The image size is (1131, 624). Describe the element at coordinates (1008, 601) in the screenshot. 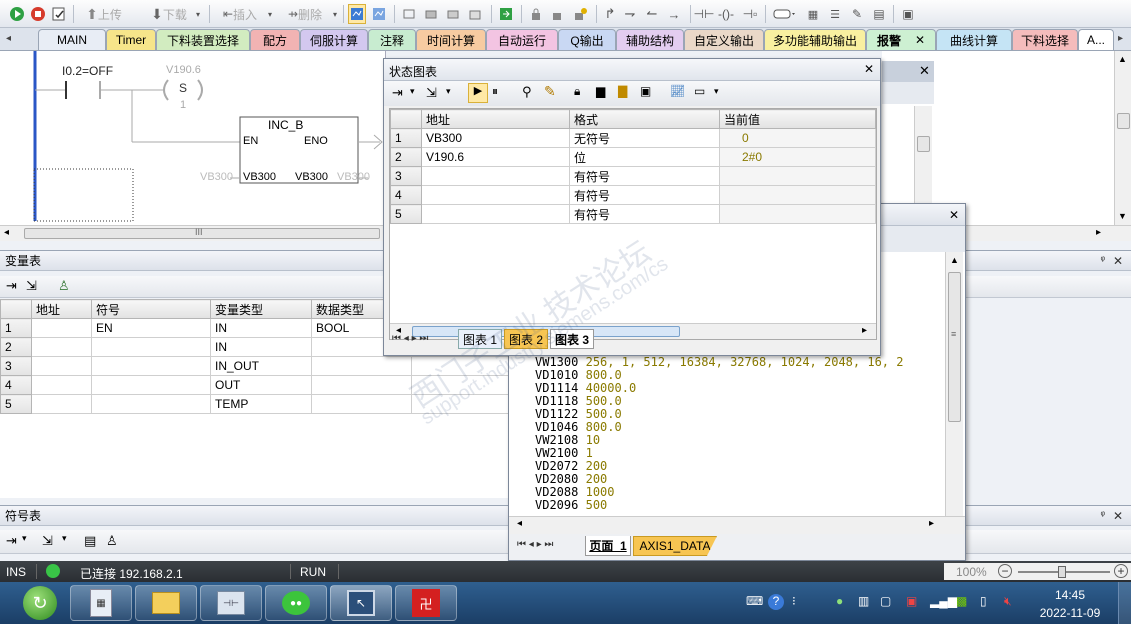

I see `volume-muted-icon: 🔇︎` at that location.